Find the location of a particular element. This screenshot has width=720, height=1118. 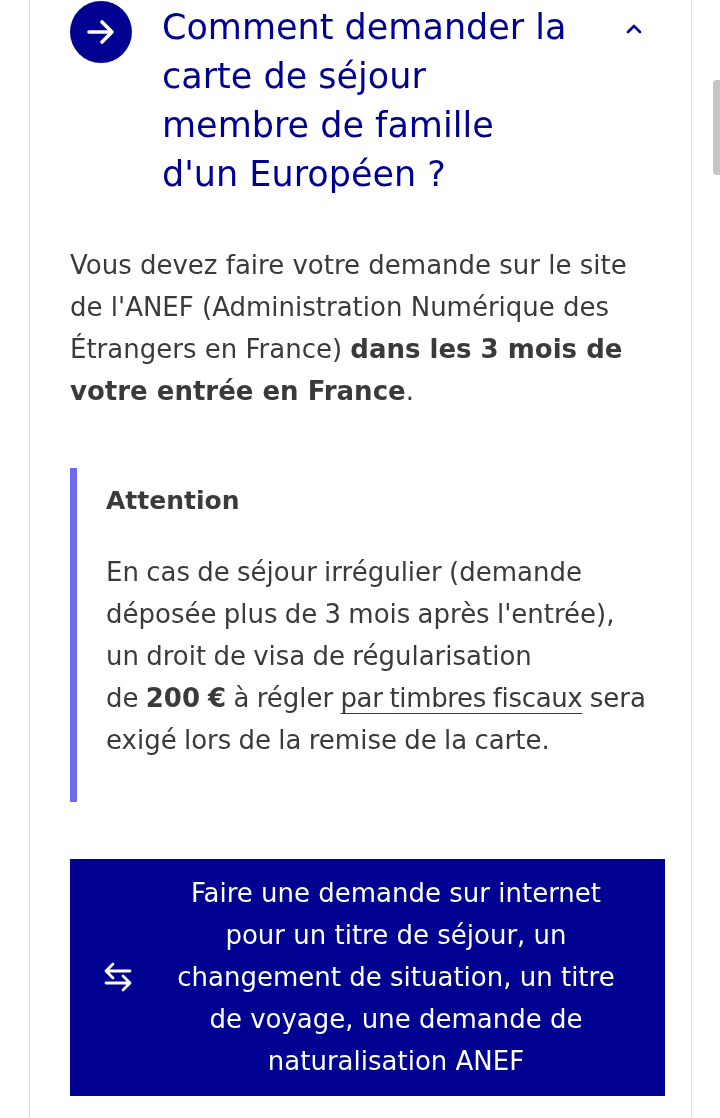

scrollbar is located at coordinates (716, 127).